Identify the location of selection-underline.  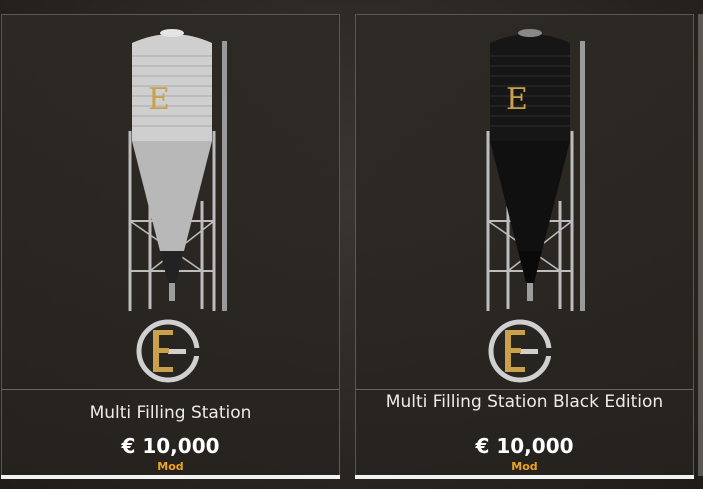
(170, 477).